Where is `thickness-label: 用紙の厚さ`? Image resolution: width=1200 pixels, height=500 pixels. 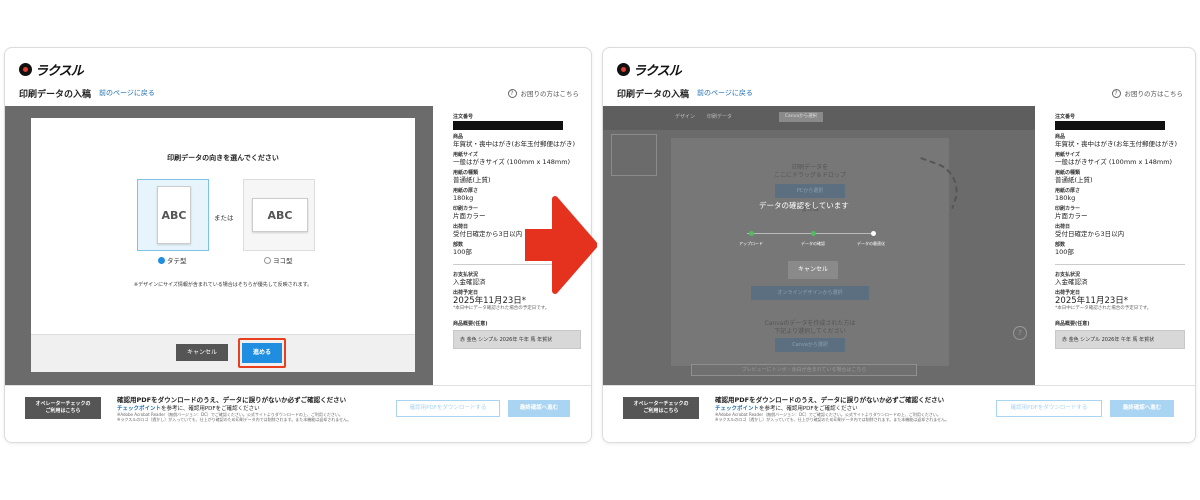
thickness-label: 用紙の厚さ is located at coordinates (1068, 191).